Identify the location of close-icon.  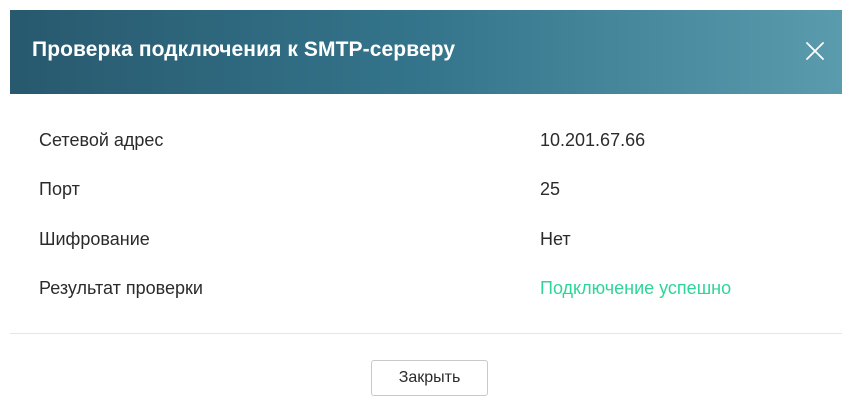
(815, 51).